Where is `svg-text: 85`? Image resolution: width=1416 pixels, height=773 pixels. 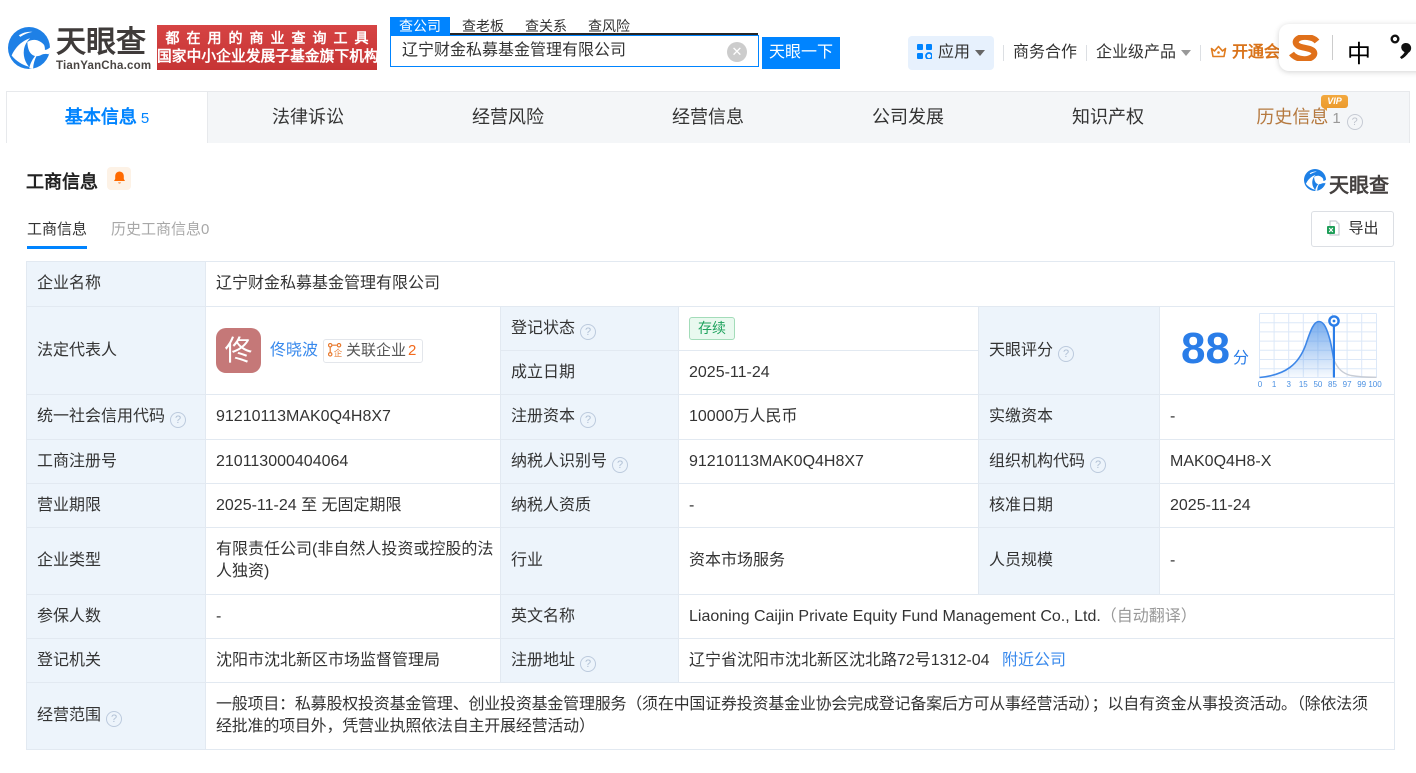
svg-text: 85 is located at coordinates (1332, 384).